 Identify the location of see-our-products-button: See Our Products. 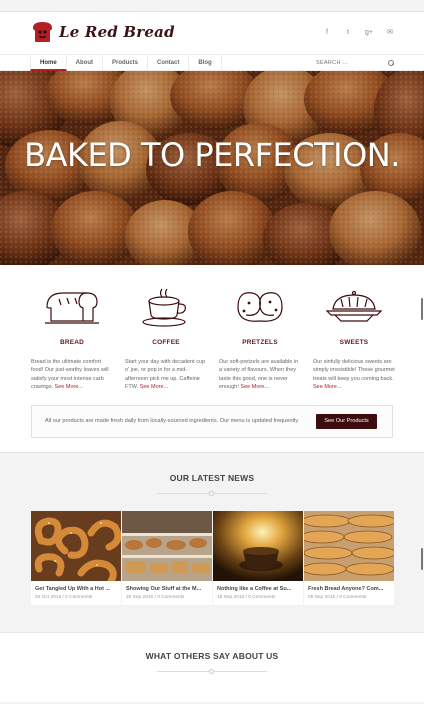
(346, 421).